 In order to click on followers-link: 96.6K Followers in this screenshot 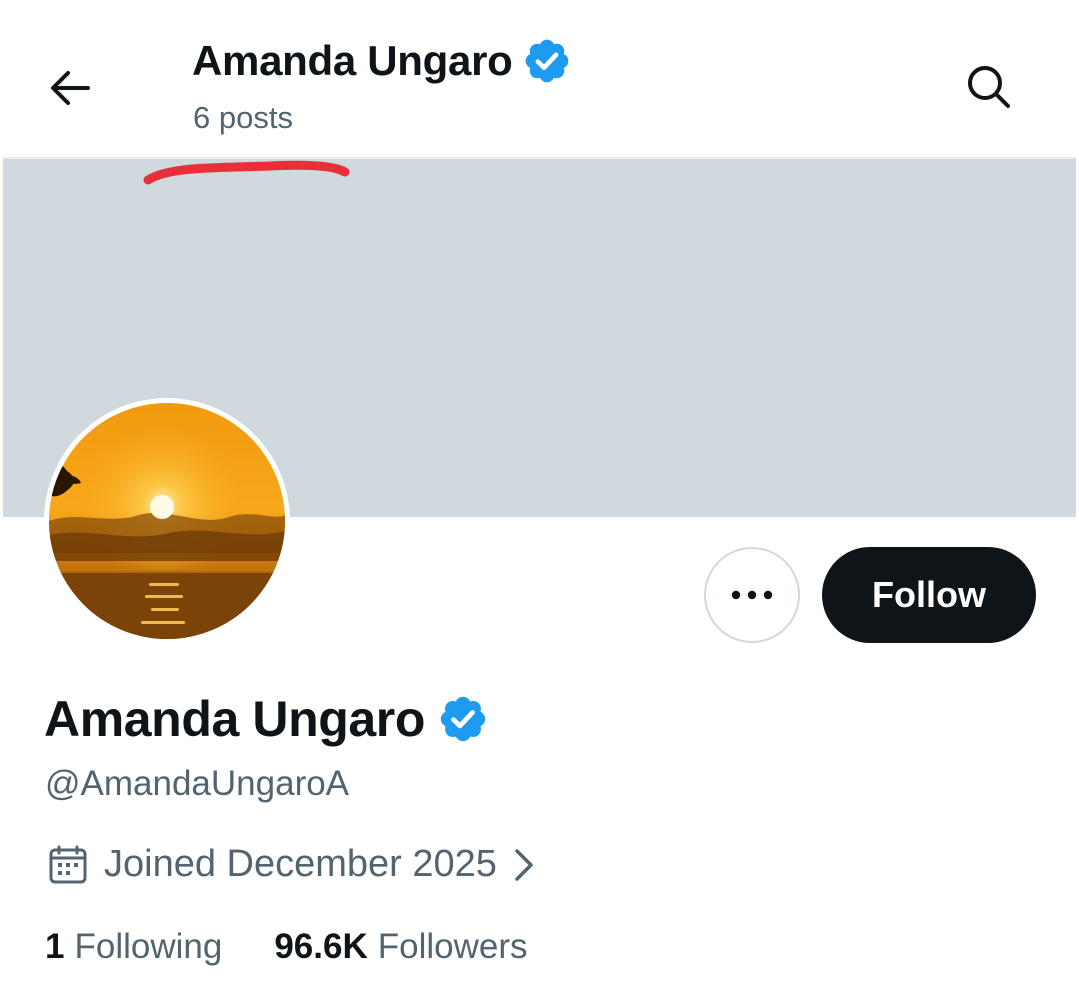, I will do `click(400, 947)`.